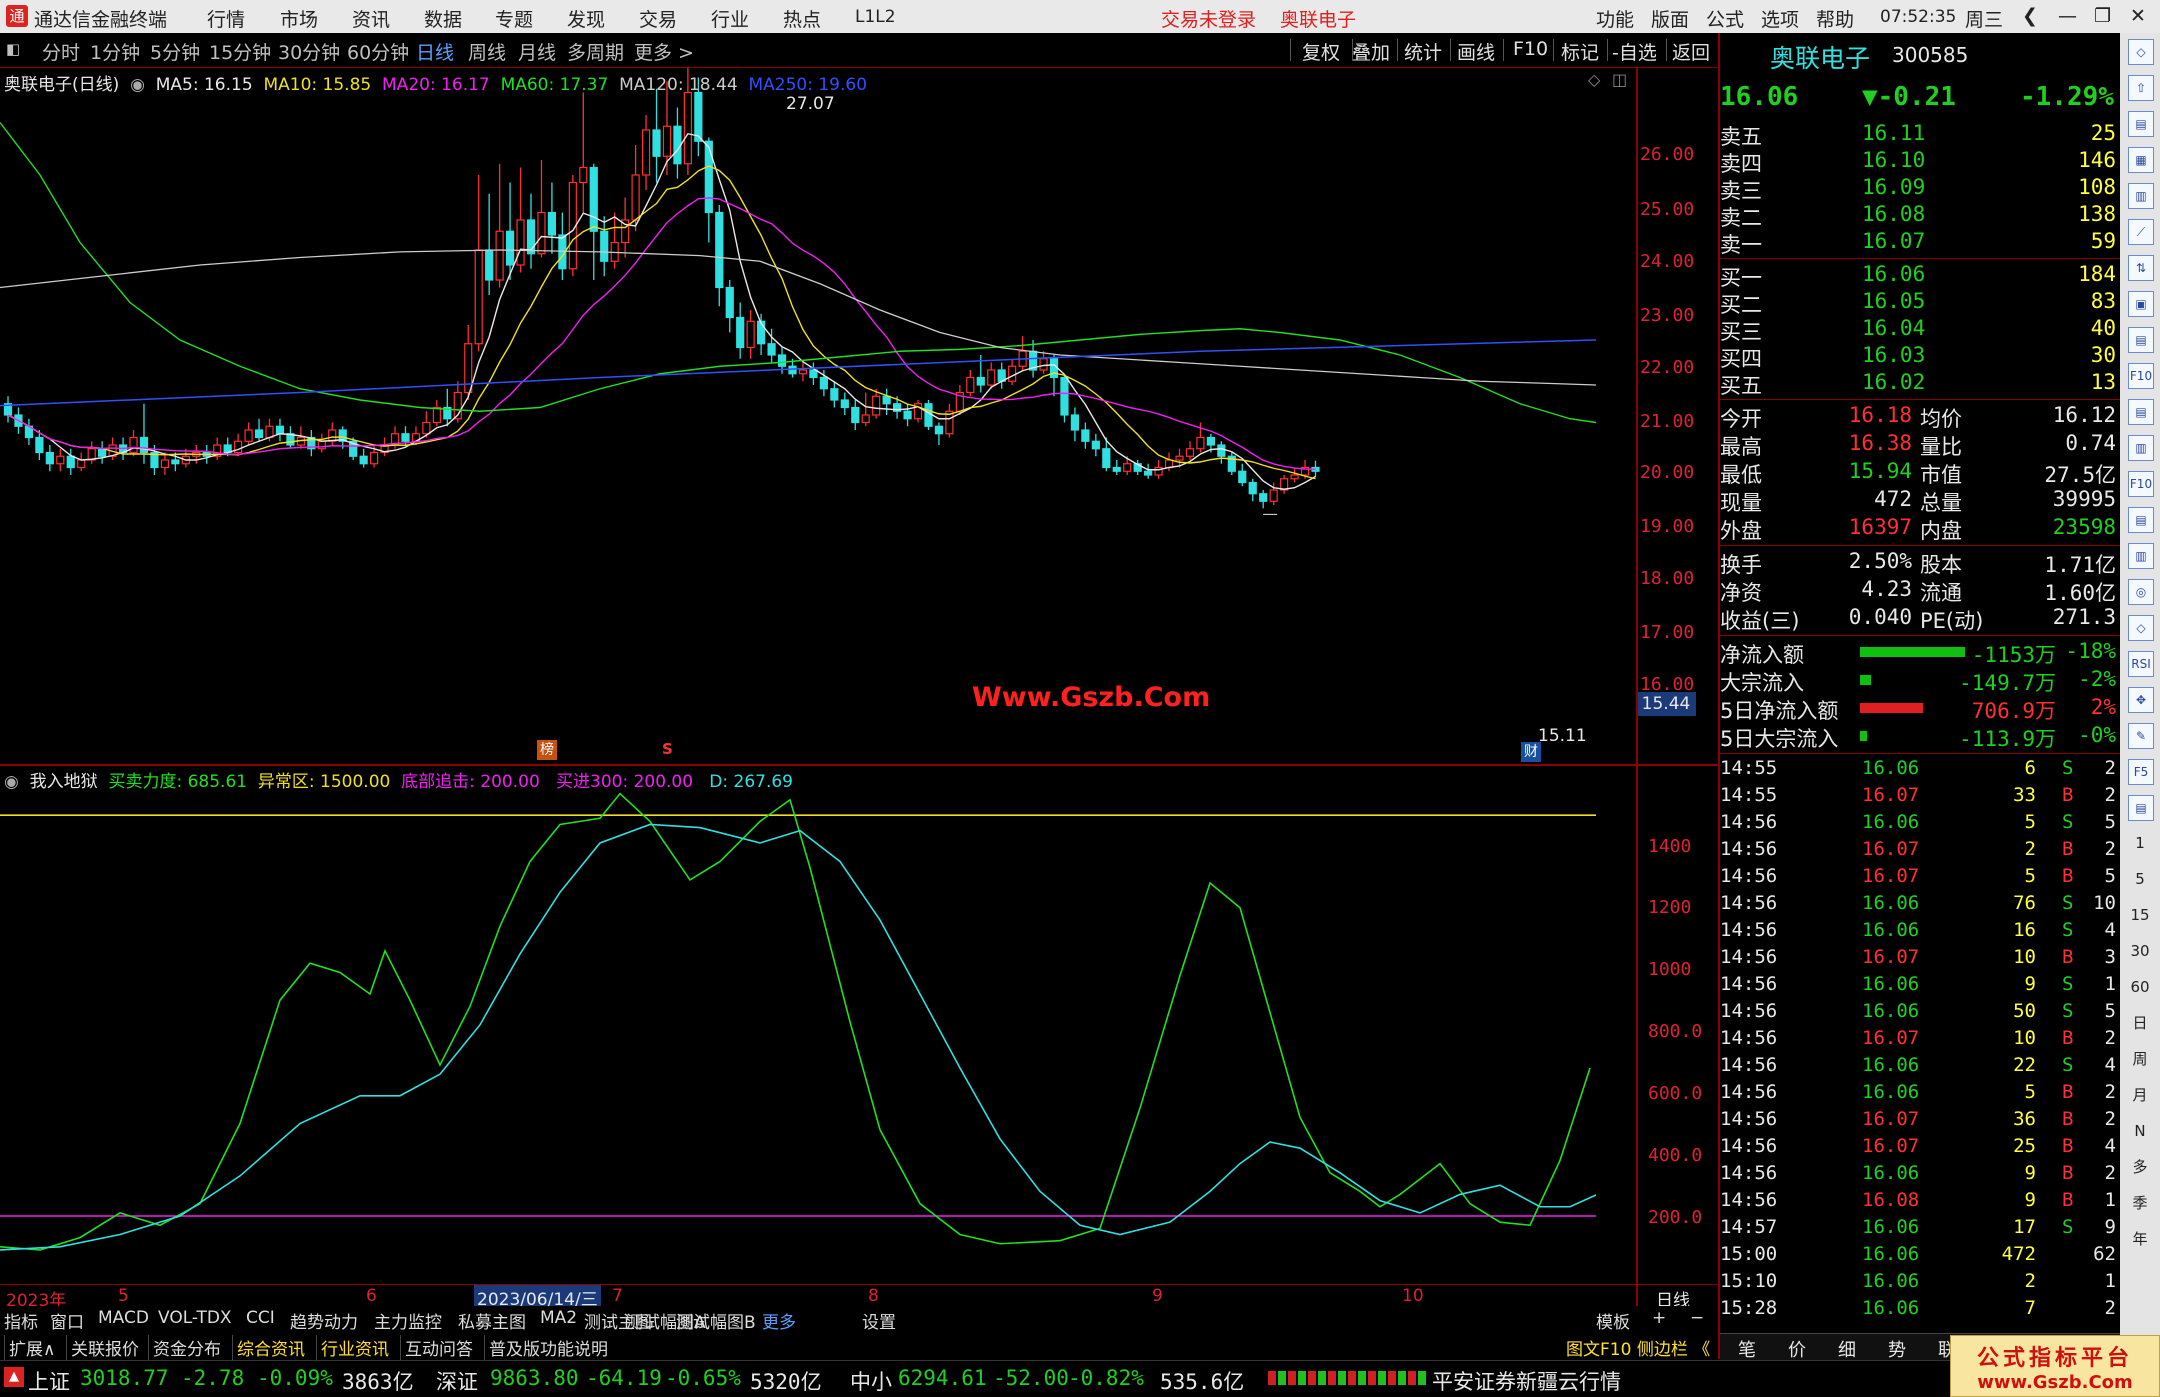 The image size is (2160, 1397). What do you see at coordinates (1594, 79) in the screenshot?
I see `diamond-icon: ◇` at bounding box center [1594, 79].